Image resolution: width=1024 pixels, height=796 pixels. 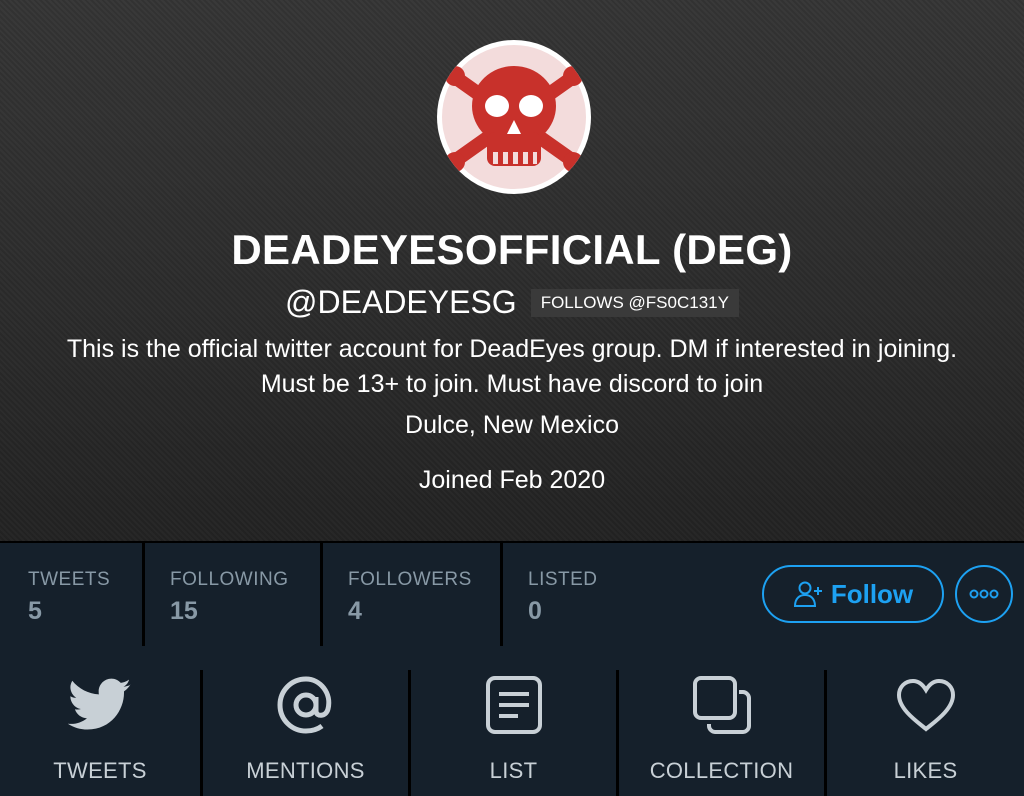 I want to click on tab-likes: LIKES, so click(x=925, y=733).